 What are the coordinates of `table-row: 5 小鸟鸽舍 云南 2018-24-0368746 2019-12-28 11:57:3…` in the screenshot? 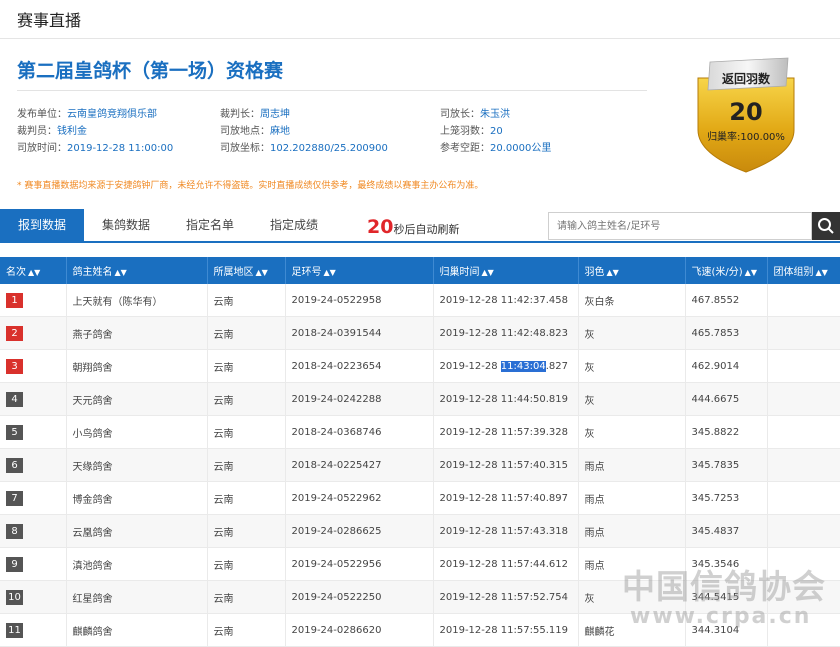 It's located at (420, 432).